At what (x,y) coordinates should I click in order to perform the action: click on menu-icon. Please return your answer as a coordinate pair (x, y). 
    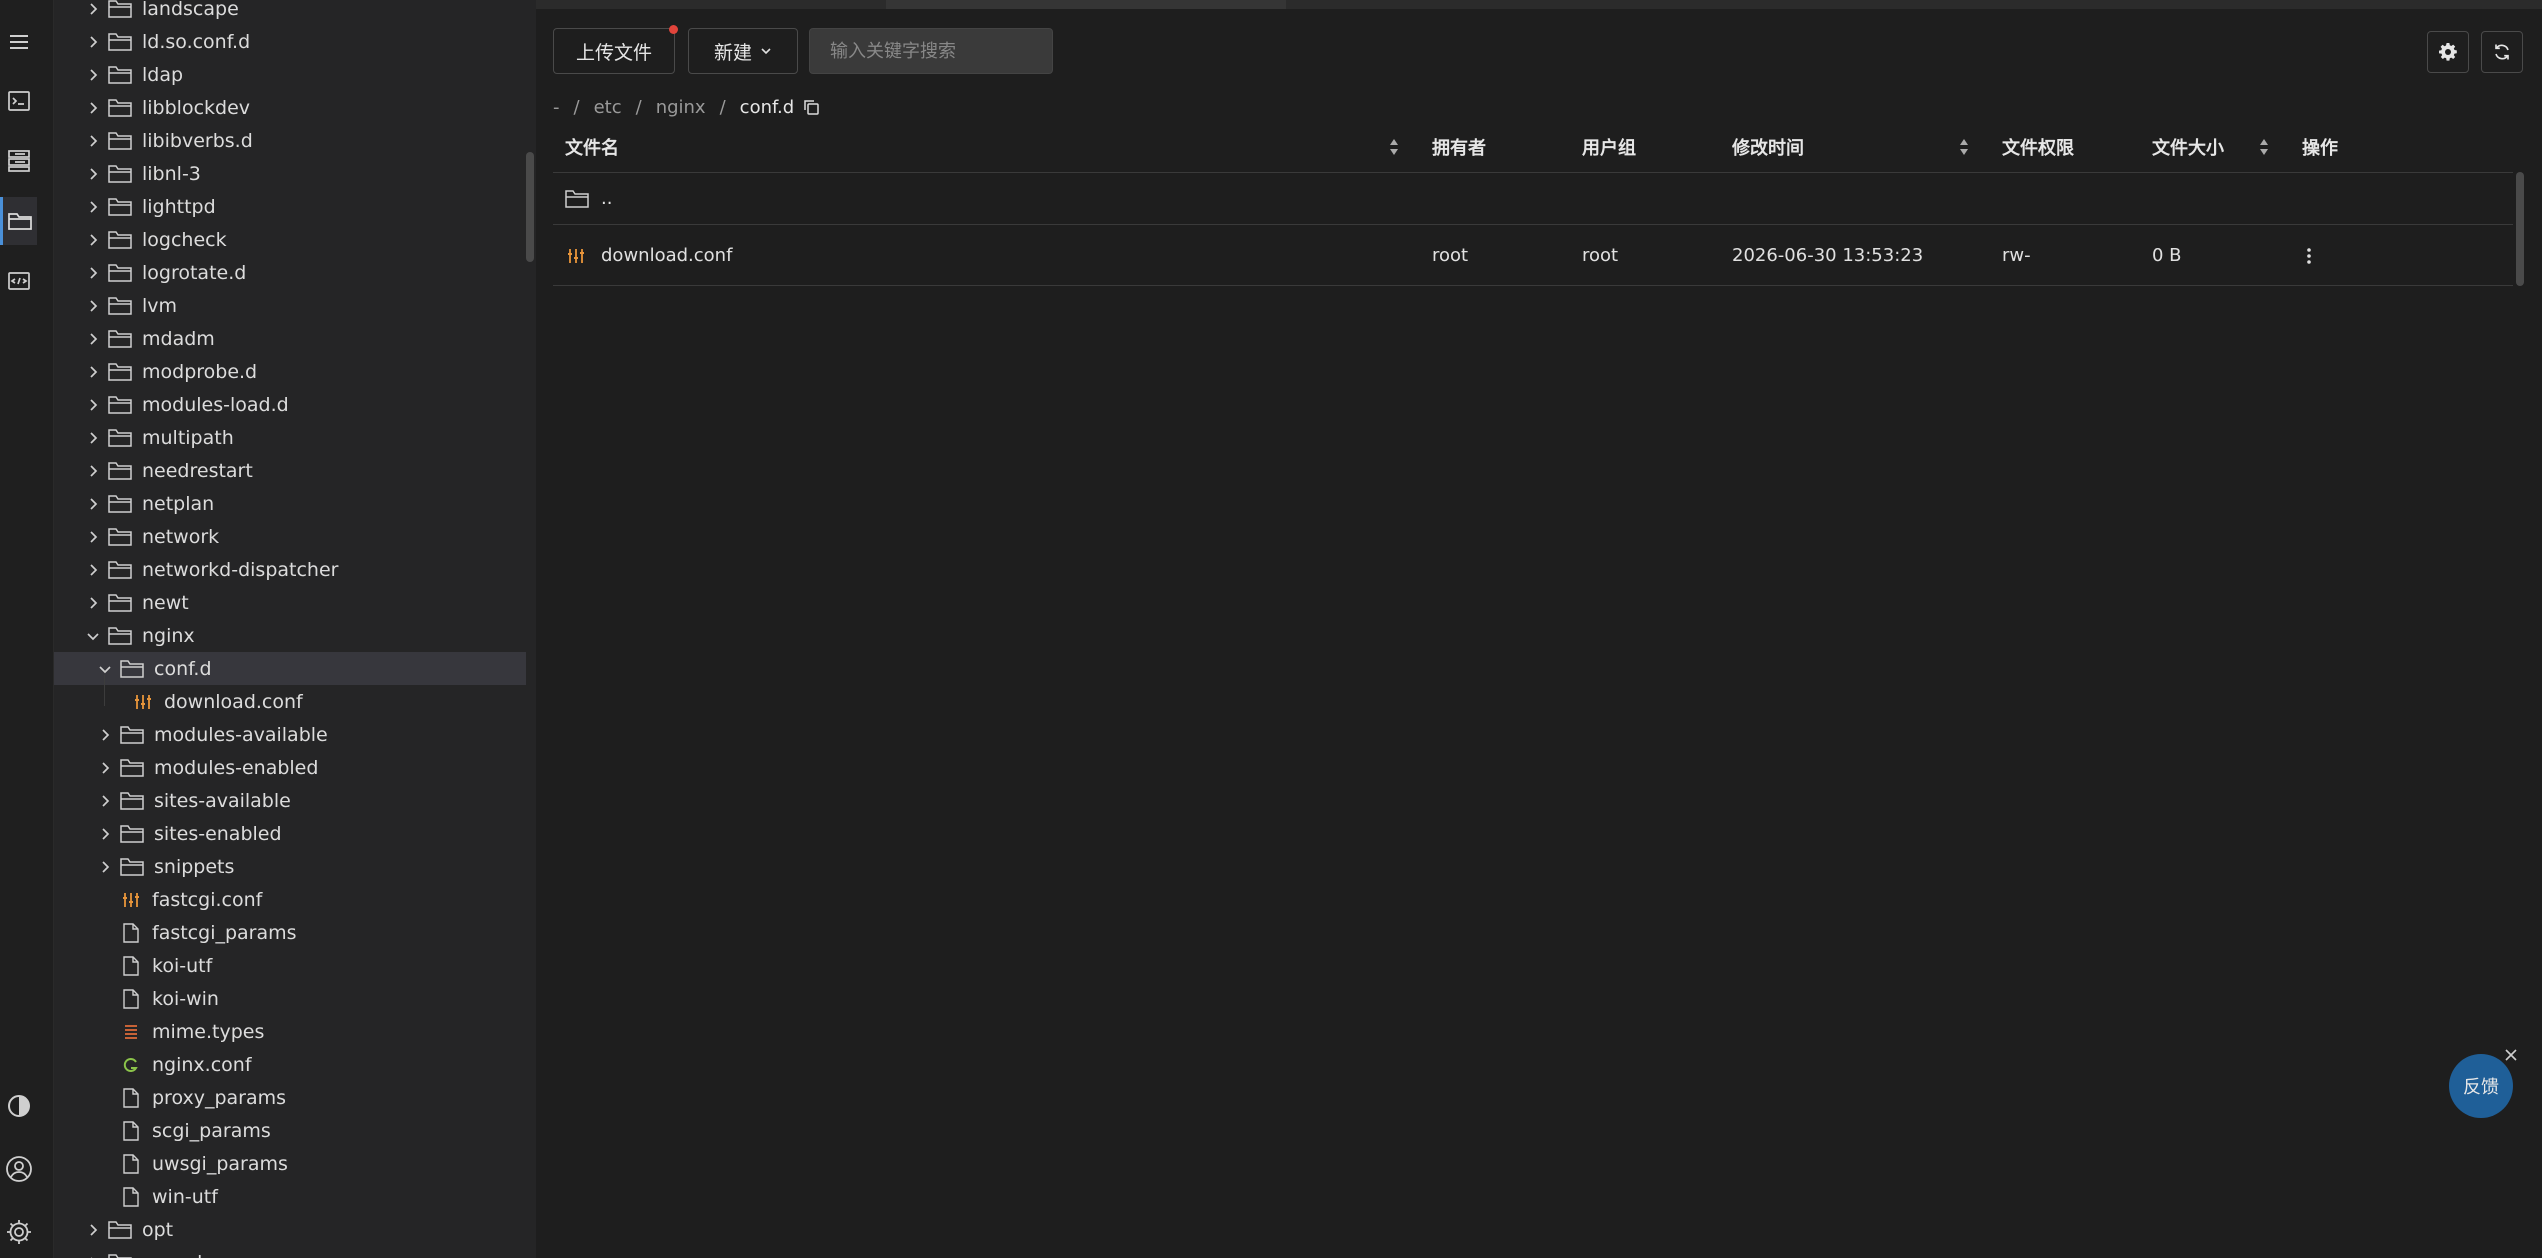
    Looking at the image, I should click on (18, 42).